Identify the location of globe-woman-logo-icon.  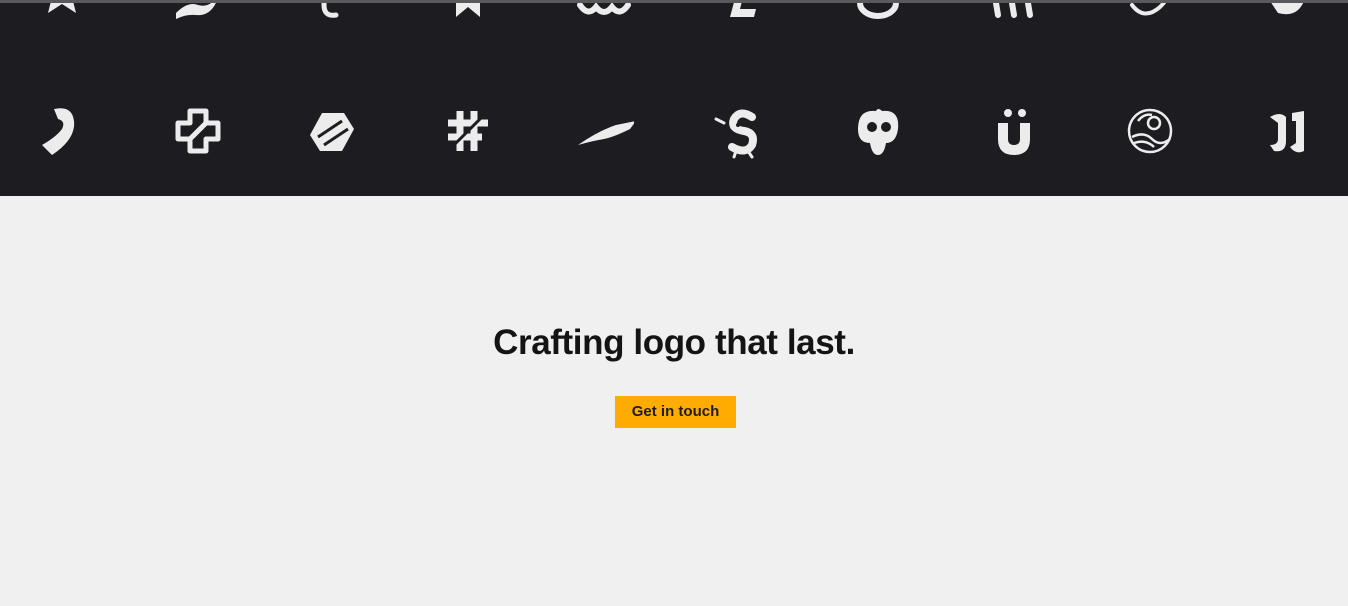
(1150, 131).